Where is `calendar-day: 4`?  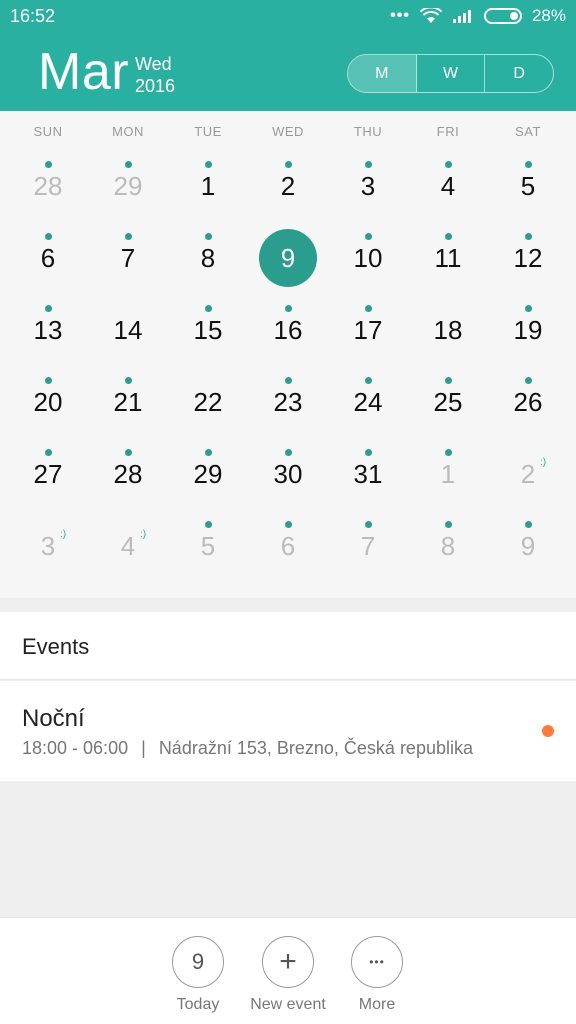
calendar-day: 4 is located at coordinates (448, 197).